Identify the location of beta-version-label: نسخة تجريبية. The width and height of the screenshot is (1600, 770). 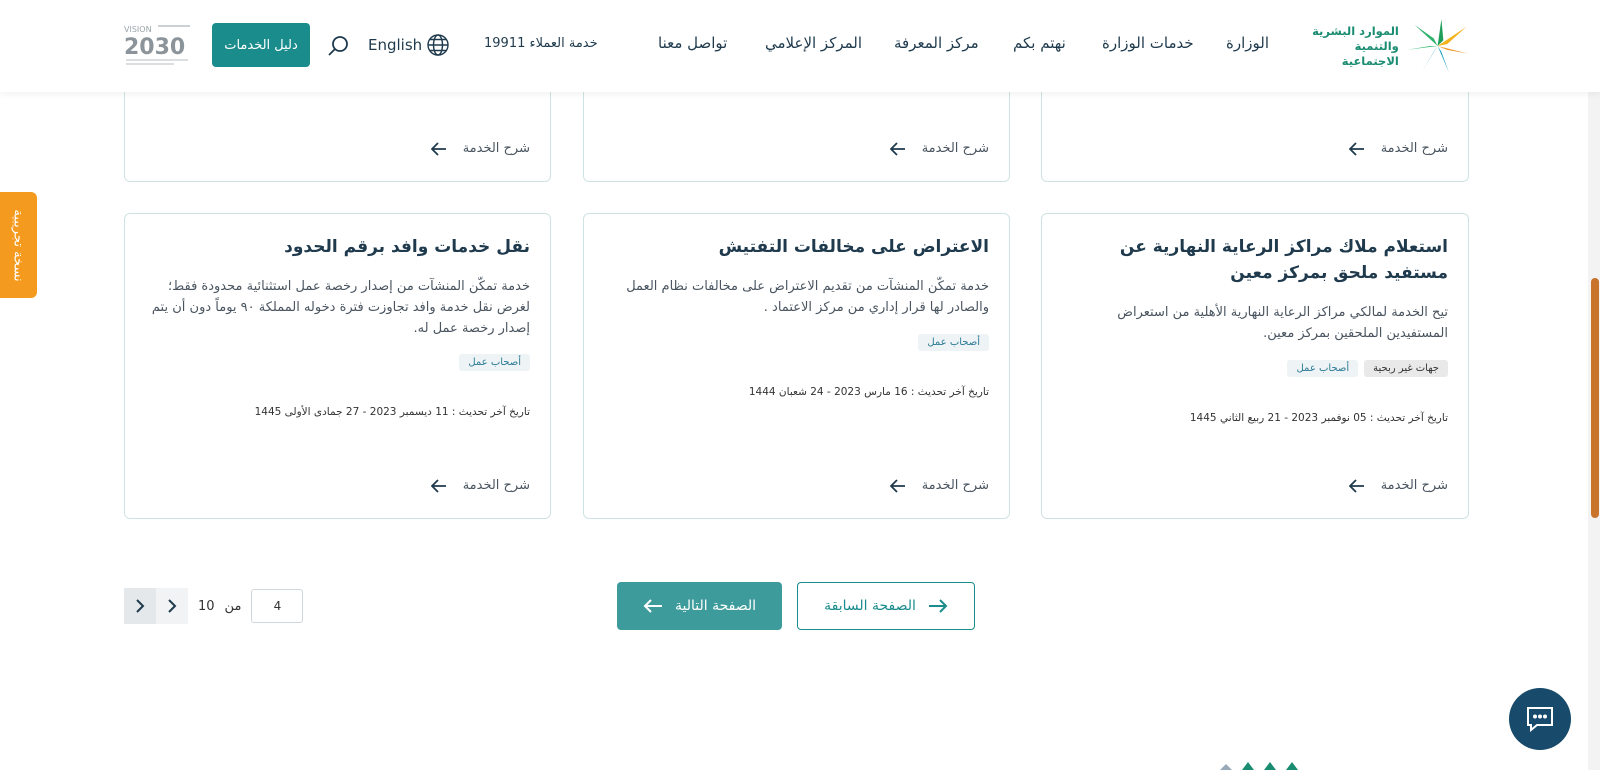
(19, 245).